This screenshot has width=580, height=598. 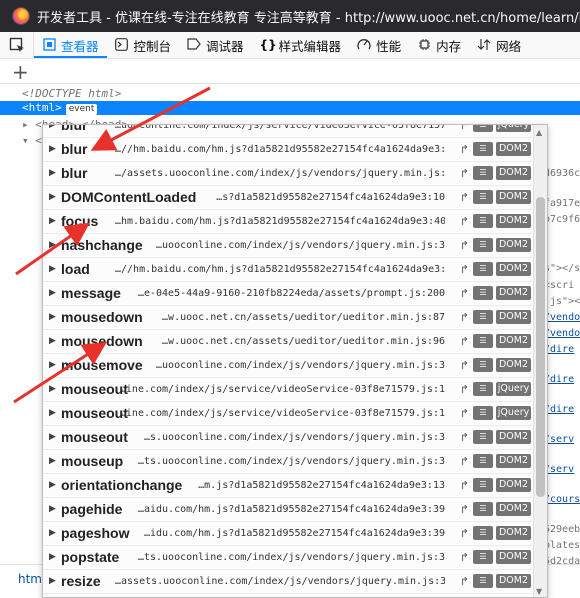 What do you see at coordinates (540, 347) in the screenshot?
I see `scrollbar-thumb` at bounding box center [540, 347].